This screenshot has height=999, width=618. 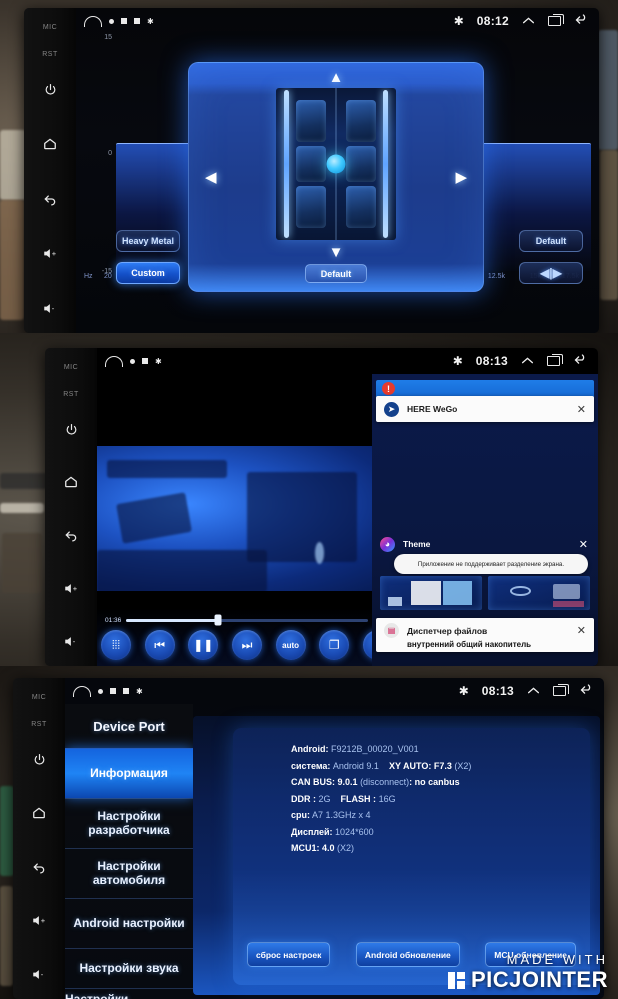 What do you see at coordinates (148, 273) in the screenshot?
I see `eq-preset-custom-button: Custom` at bounding box center [148, 273].